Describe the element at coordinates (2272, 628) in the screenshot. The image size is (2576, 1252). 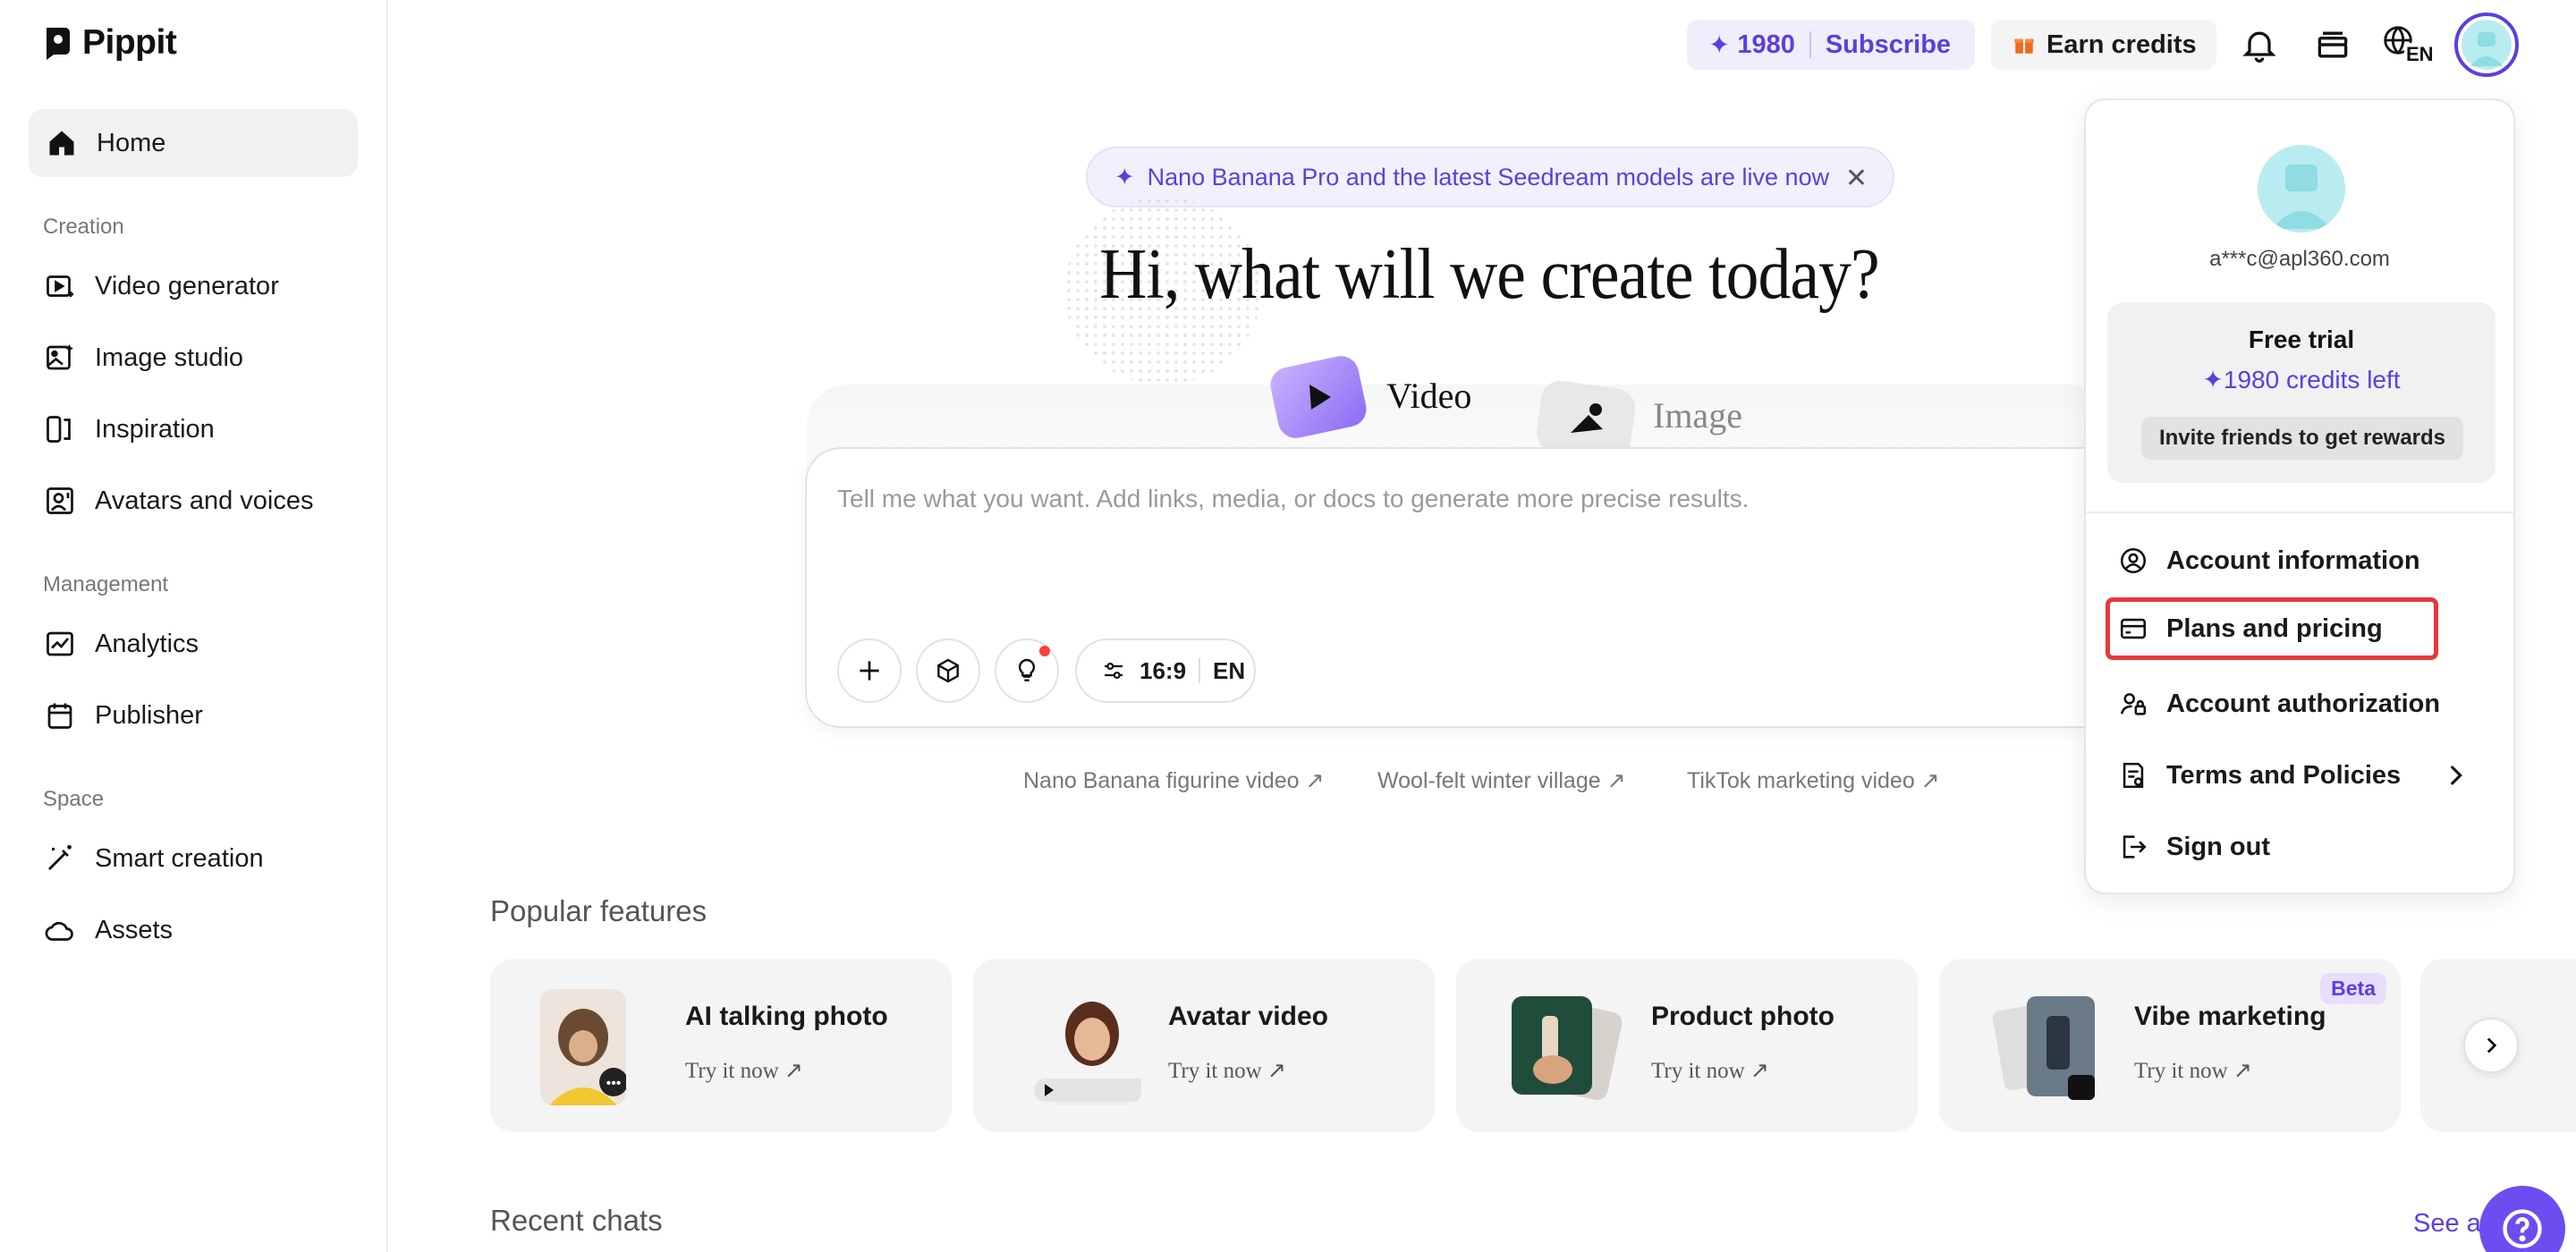
I see `menu-item-plans-pricing: Plans and pricing` at that location.